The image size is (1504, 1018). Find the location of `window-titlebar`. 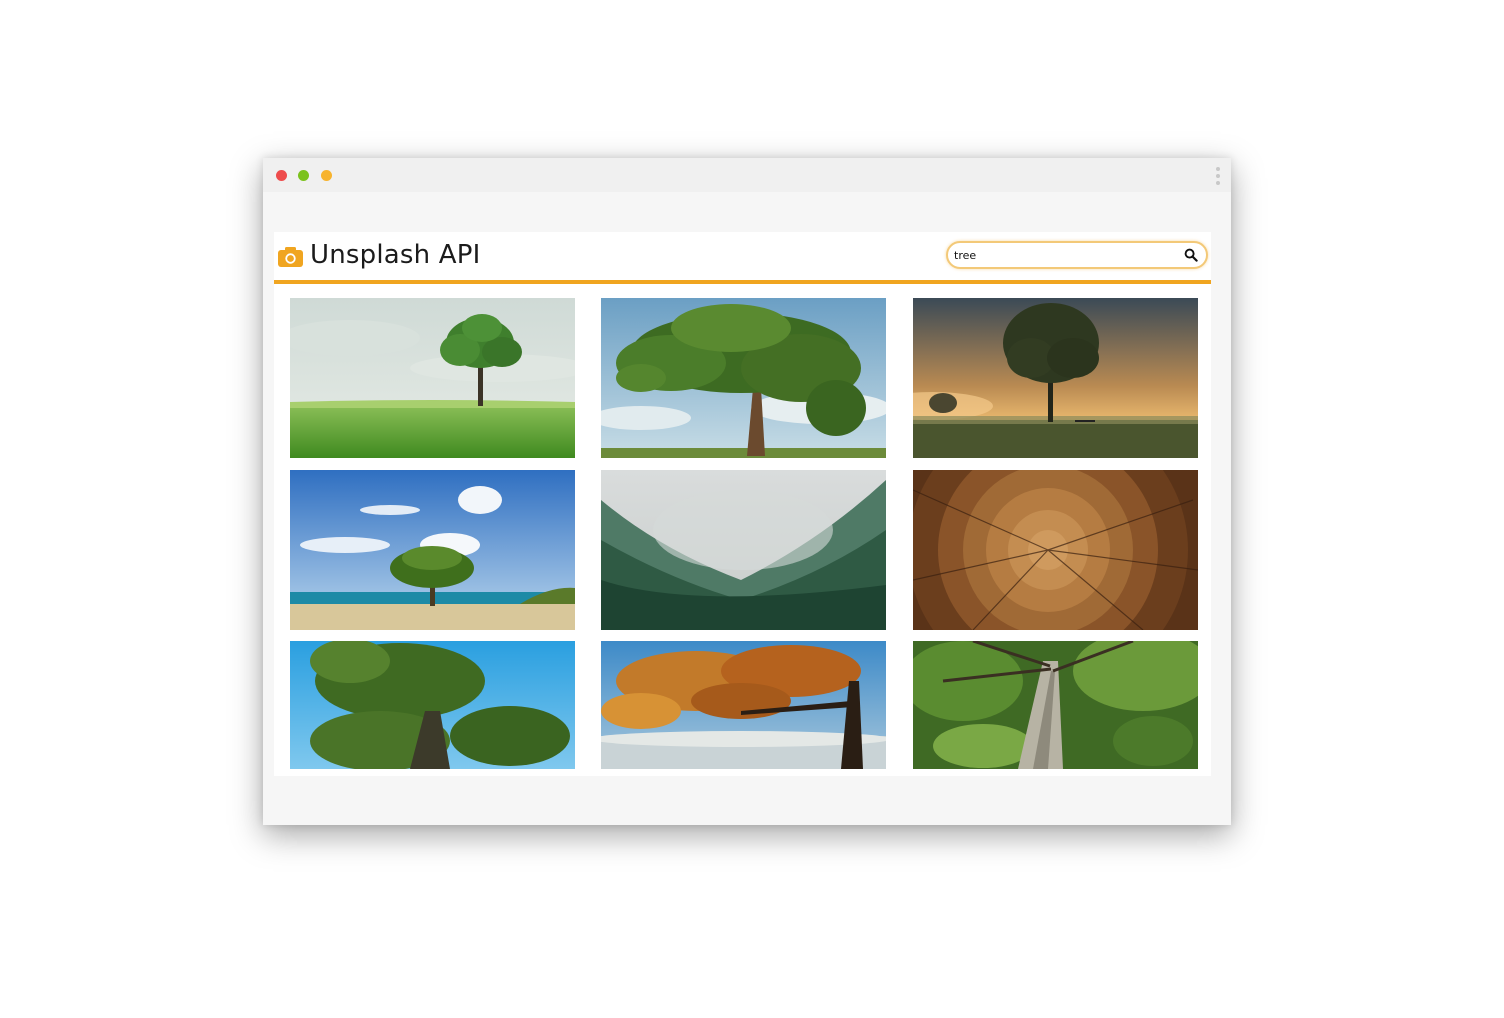

window-titlebar is located at coordinates (747, 175).